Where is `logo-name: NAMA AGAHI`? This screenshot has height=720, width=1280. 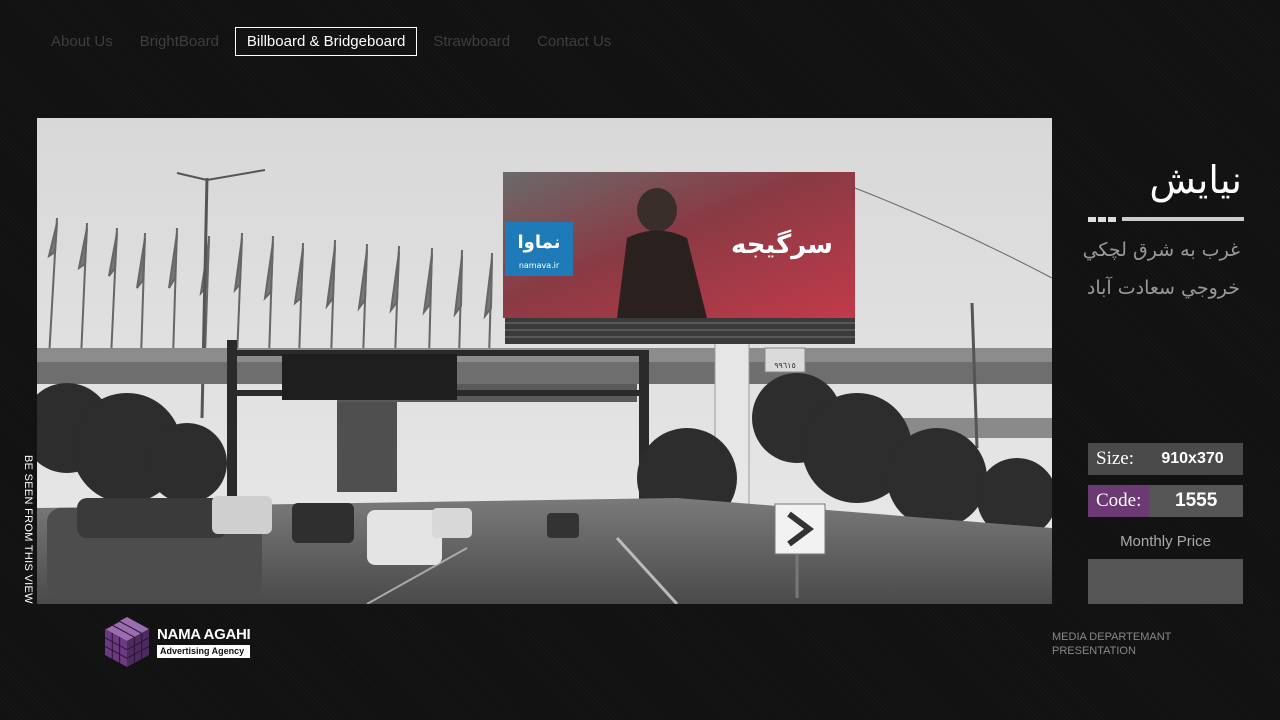 logo-name: NAMA AGAHI is located at coordinates (204, 634).